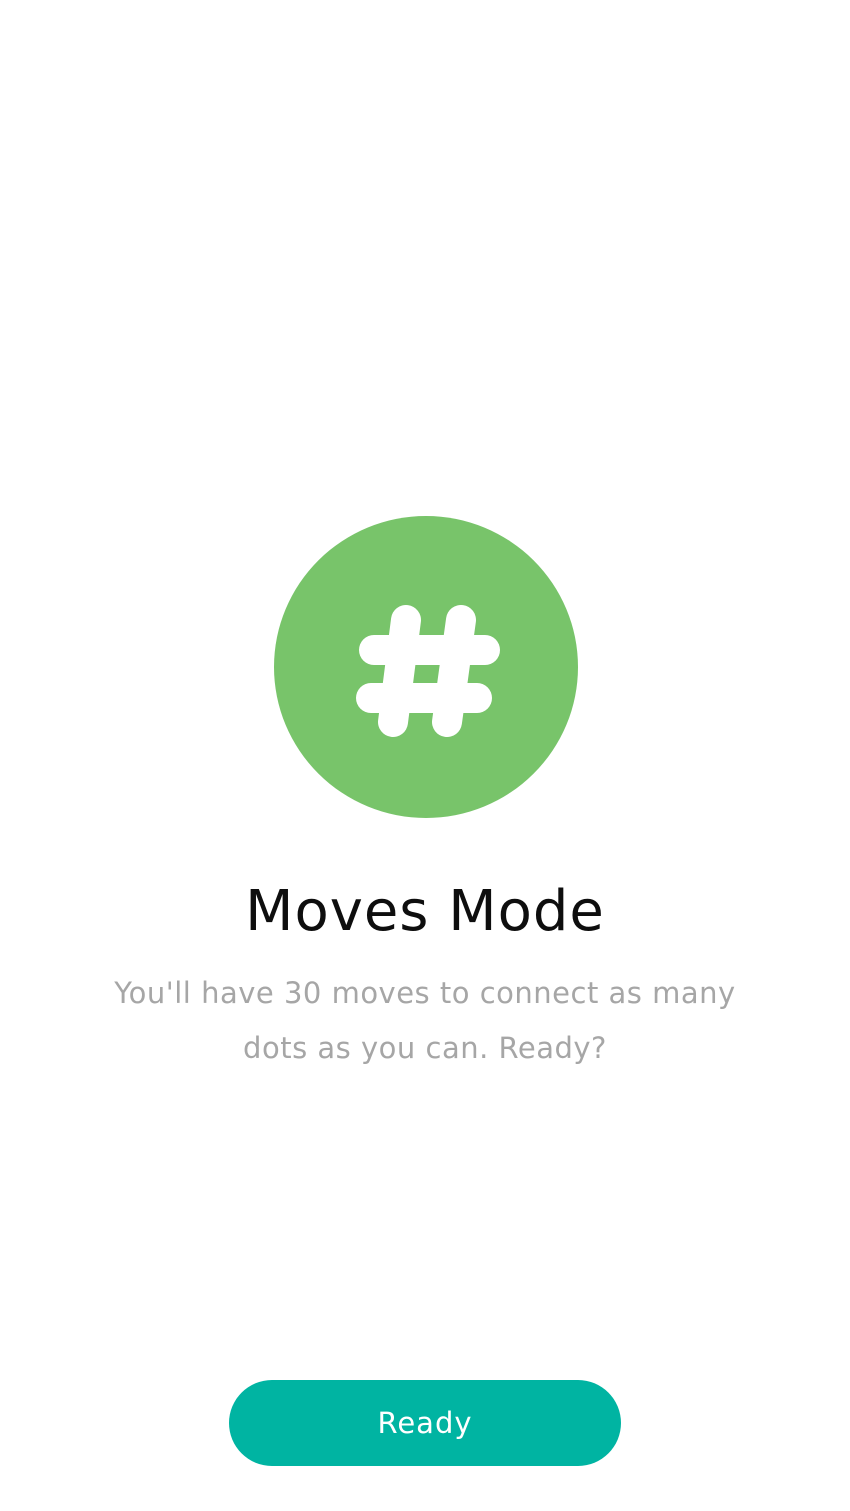 Image resolution: width=850 pixels, height=1511 pixels. What do you see at coordinates (428, 671) in the screenshot?
I see `hash-icon` at bounding box center [428, 671].